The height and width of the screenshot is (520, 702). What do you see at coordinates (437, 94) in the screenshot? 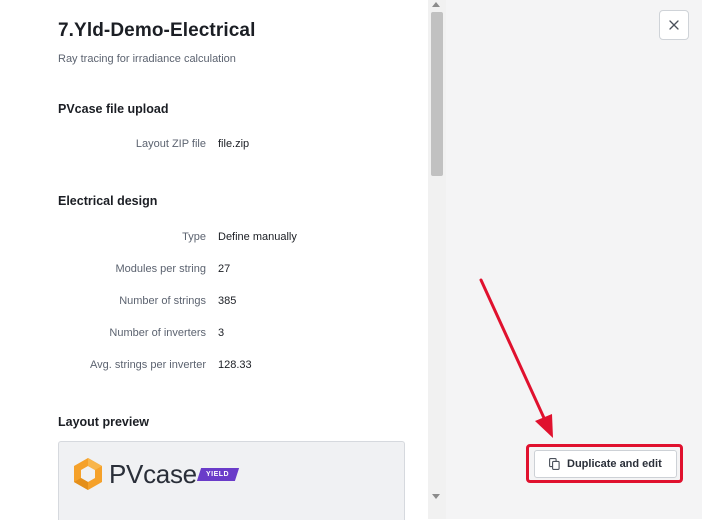
I see `scrollbar-thumb` at bounding box center [437, 94].